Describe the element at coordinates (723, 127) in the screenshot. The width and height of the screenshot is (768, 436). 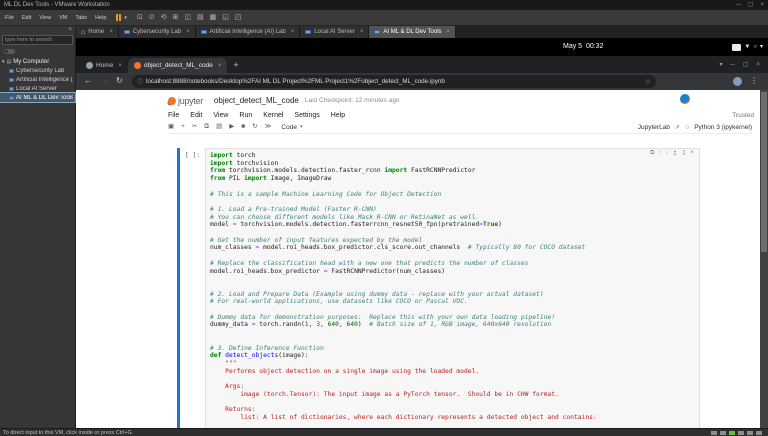
I see `kernel-name: Python 3 (ipykernel)` at that location.